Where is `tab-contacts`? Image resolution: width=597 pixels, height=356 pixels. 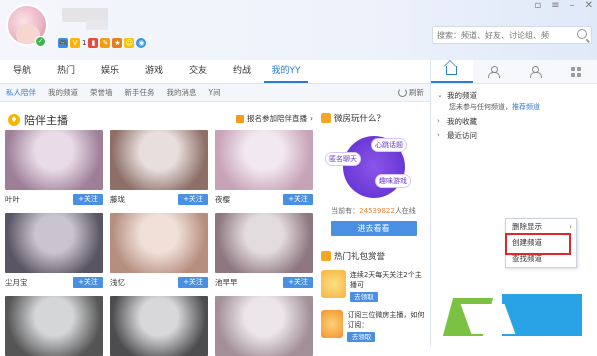 tab-contacts is located at coordinates (494, 71).